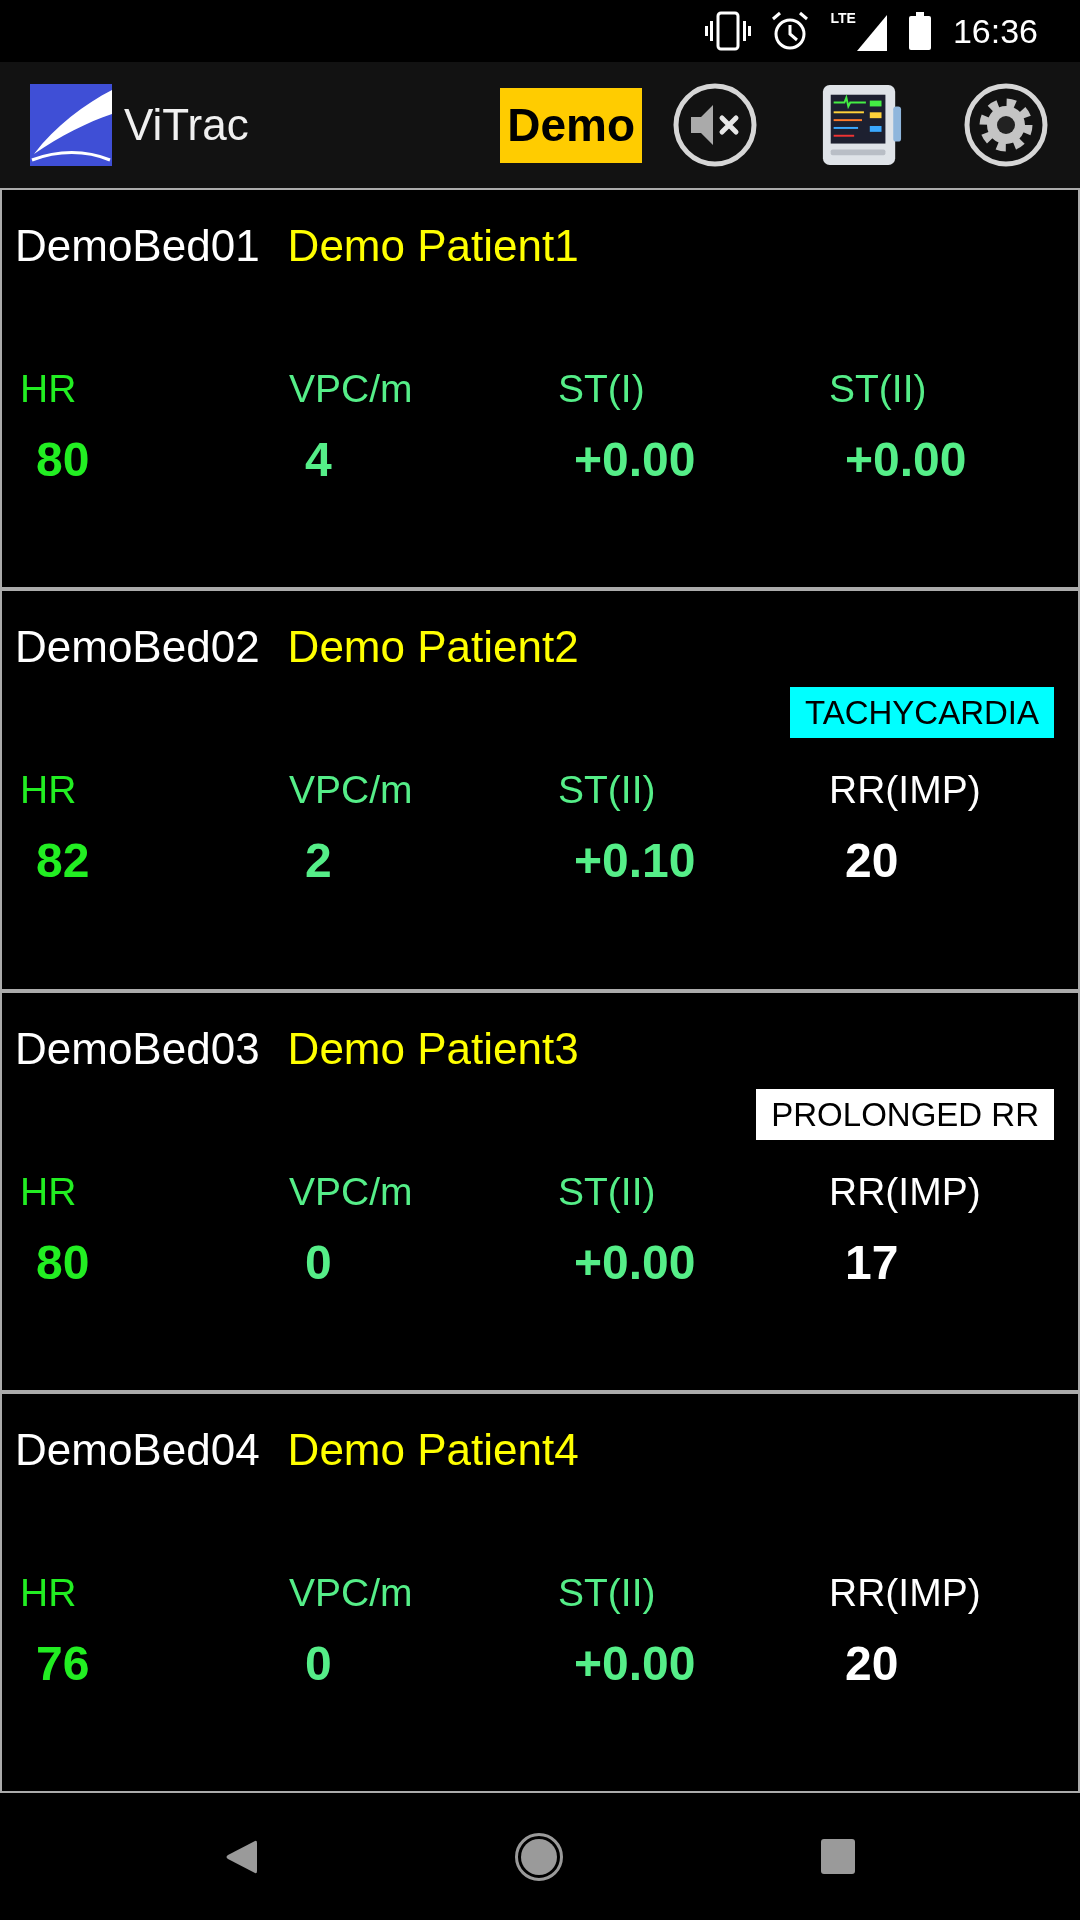 This screenshot has width=1080, height=1920. What do you see at coordinates (919, 31) in the screenshot?
I see `battery-icon` at bounding box center [919, 31].